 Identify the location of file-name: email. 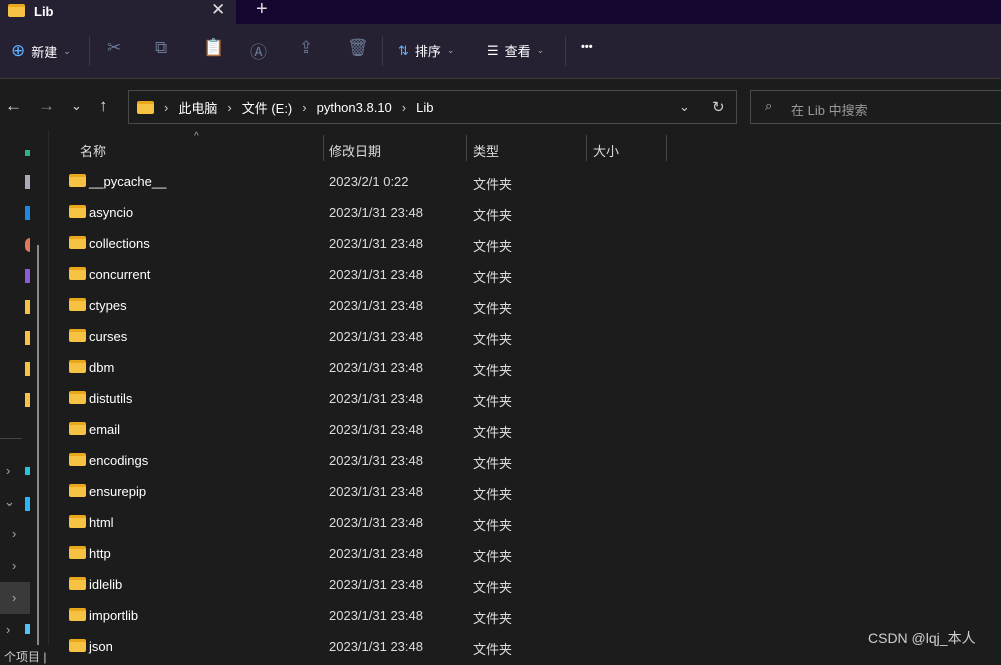
(105, 429).